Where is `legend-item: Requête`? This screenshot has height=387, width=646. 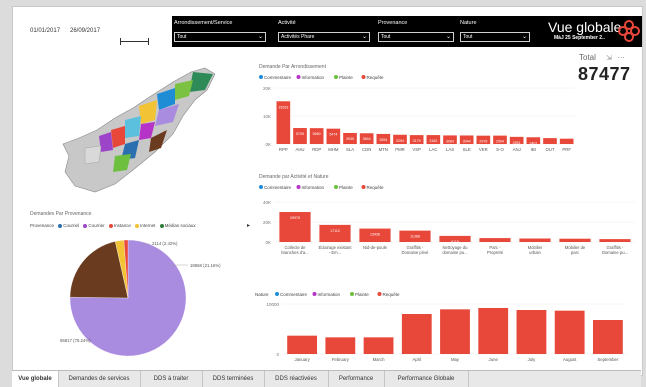 legend-item: Requête is located at coordinates (376, 187).